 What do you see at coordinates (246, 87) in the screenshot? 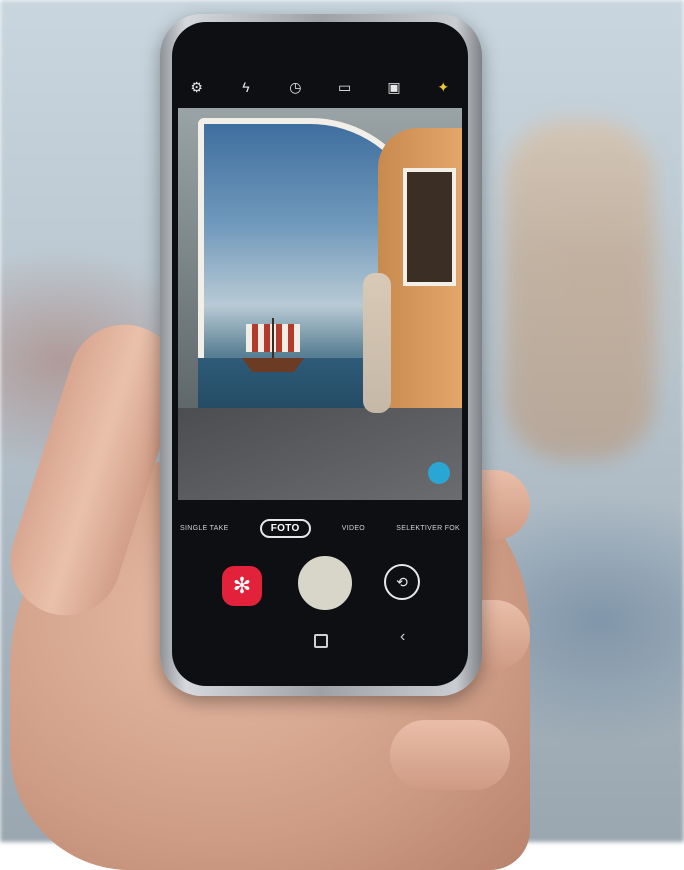
I see `flash-off-icon: ϟ` at bounding box center [246, 87].